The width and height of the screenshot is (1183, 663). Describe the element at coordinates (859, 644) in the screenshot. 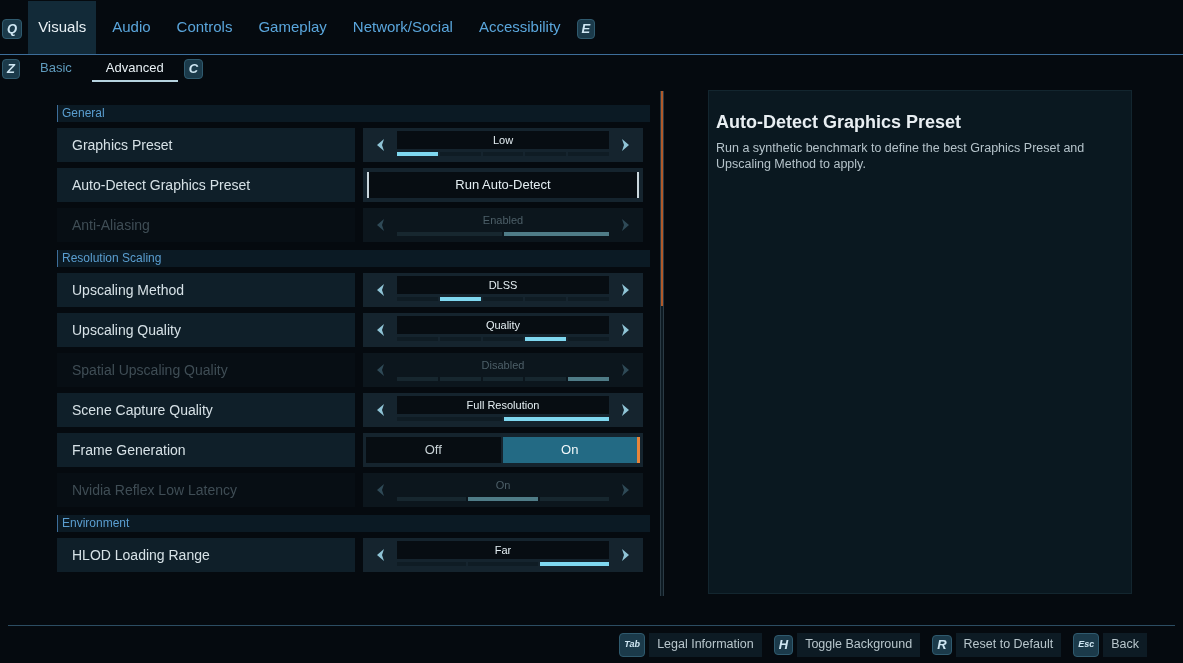

I see `footer-action: Toggle Background` at that location.